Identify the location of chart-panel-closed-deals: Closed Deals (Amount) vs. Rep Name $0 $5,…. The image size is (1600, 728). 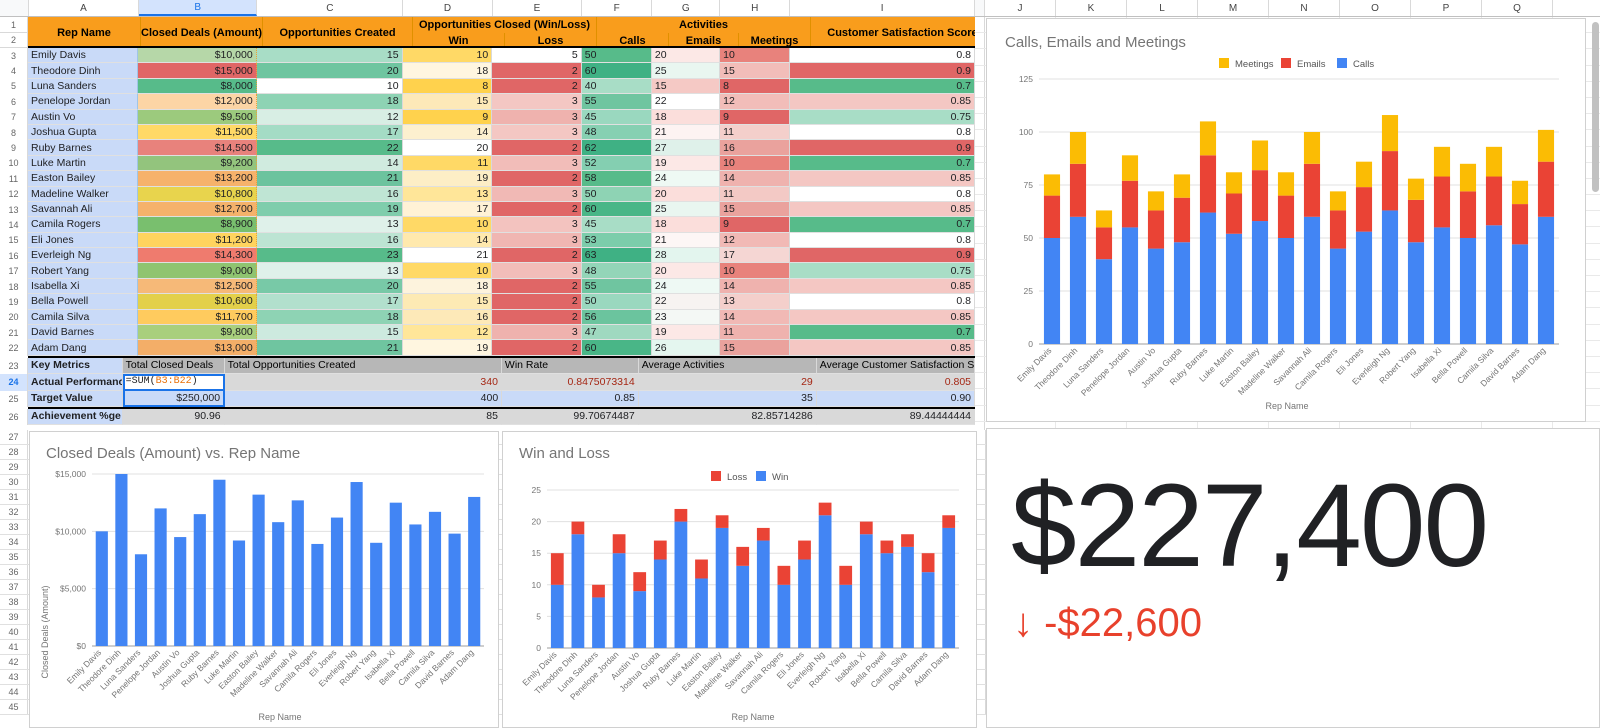
(264, 579).